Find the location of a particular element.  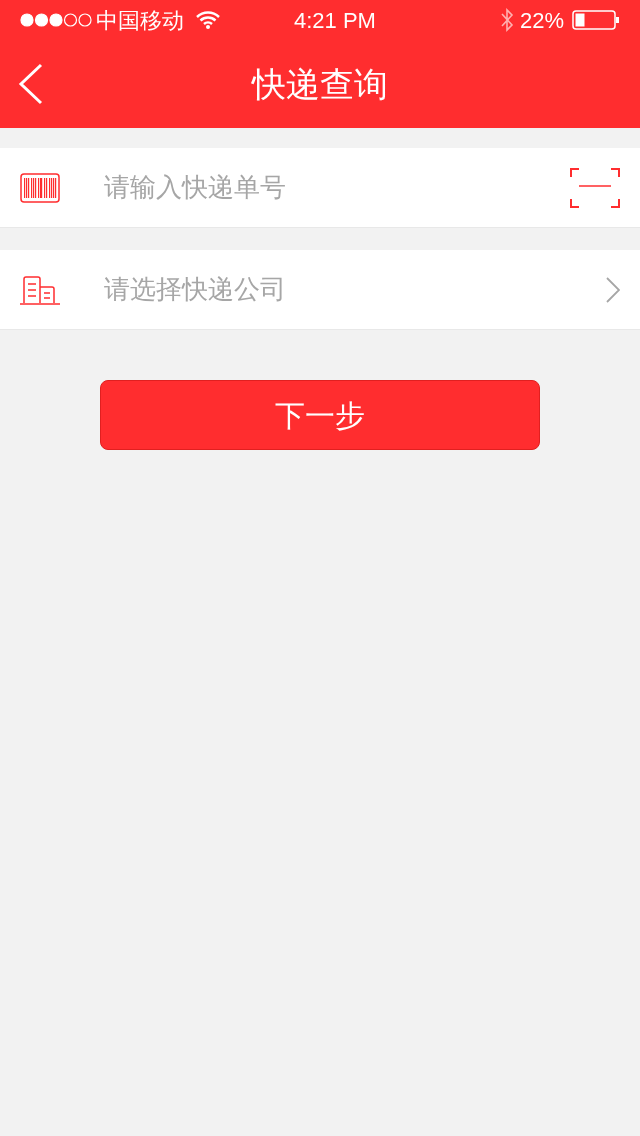

signal-icon is located at coordinates (56, 20).